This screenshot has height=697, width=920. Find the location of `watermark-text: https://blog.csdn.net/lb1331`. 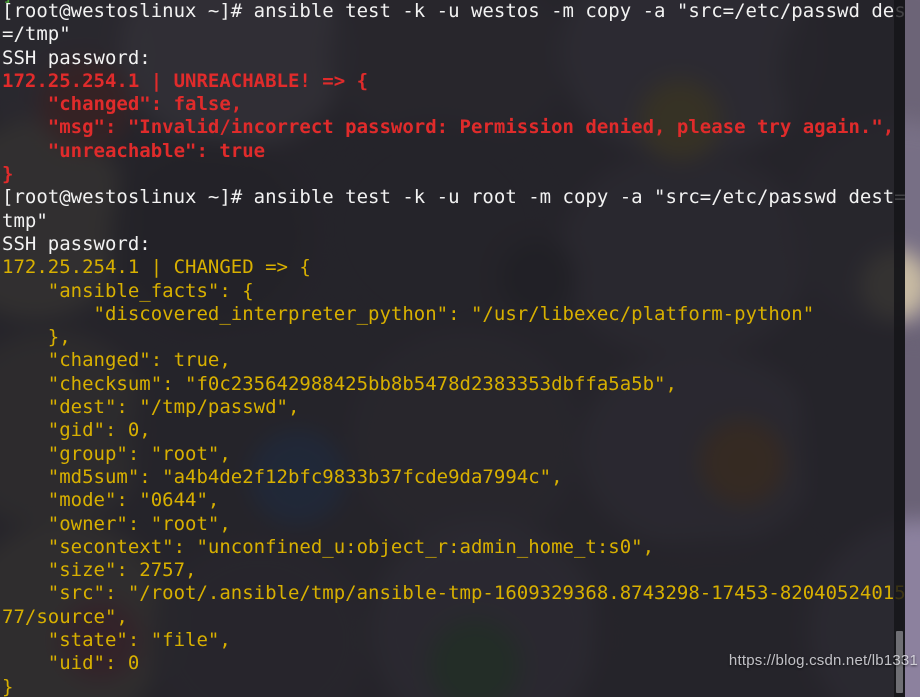

watermark-text: https://blog.csdn.net/lb1331 is located at coordinates (823, 660).